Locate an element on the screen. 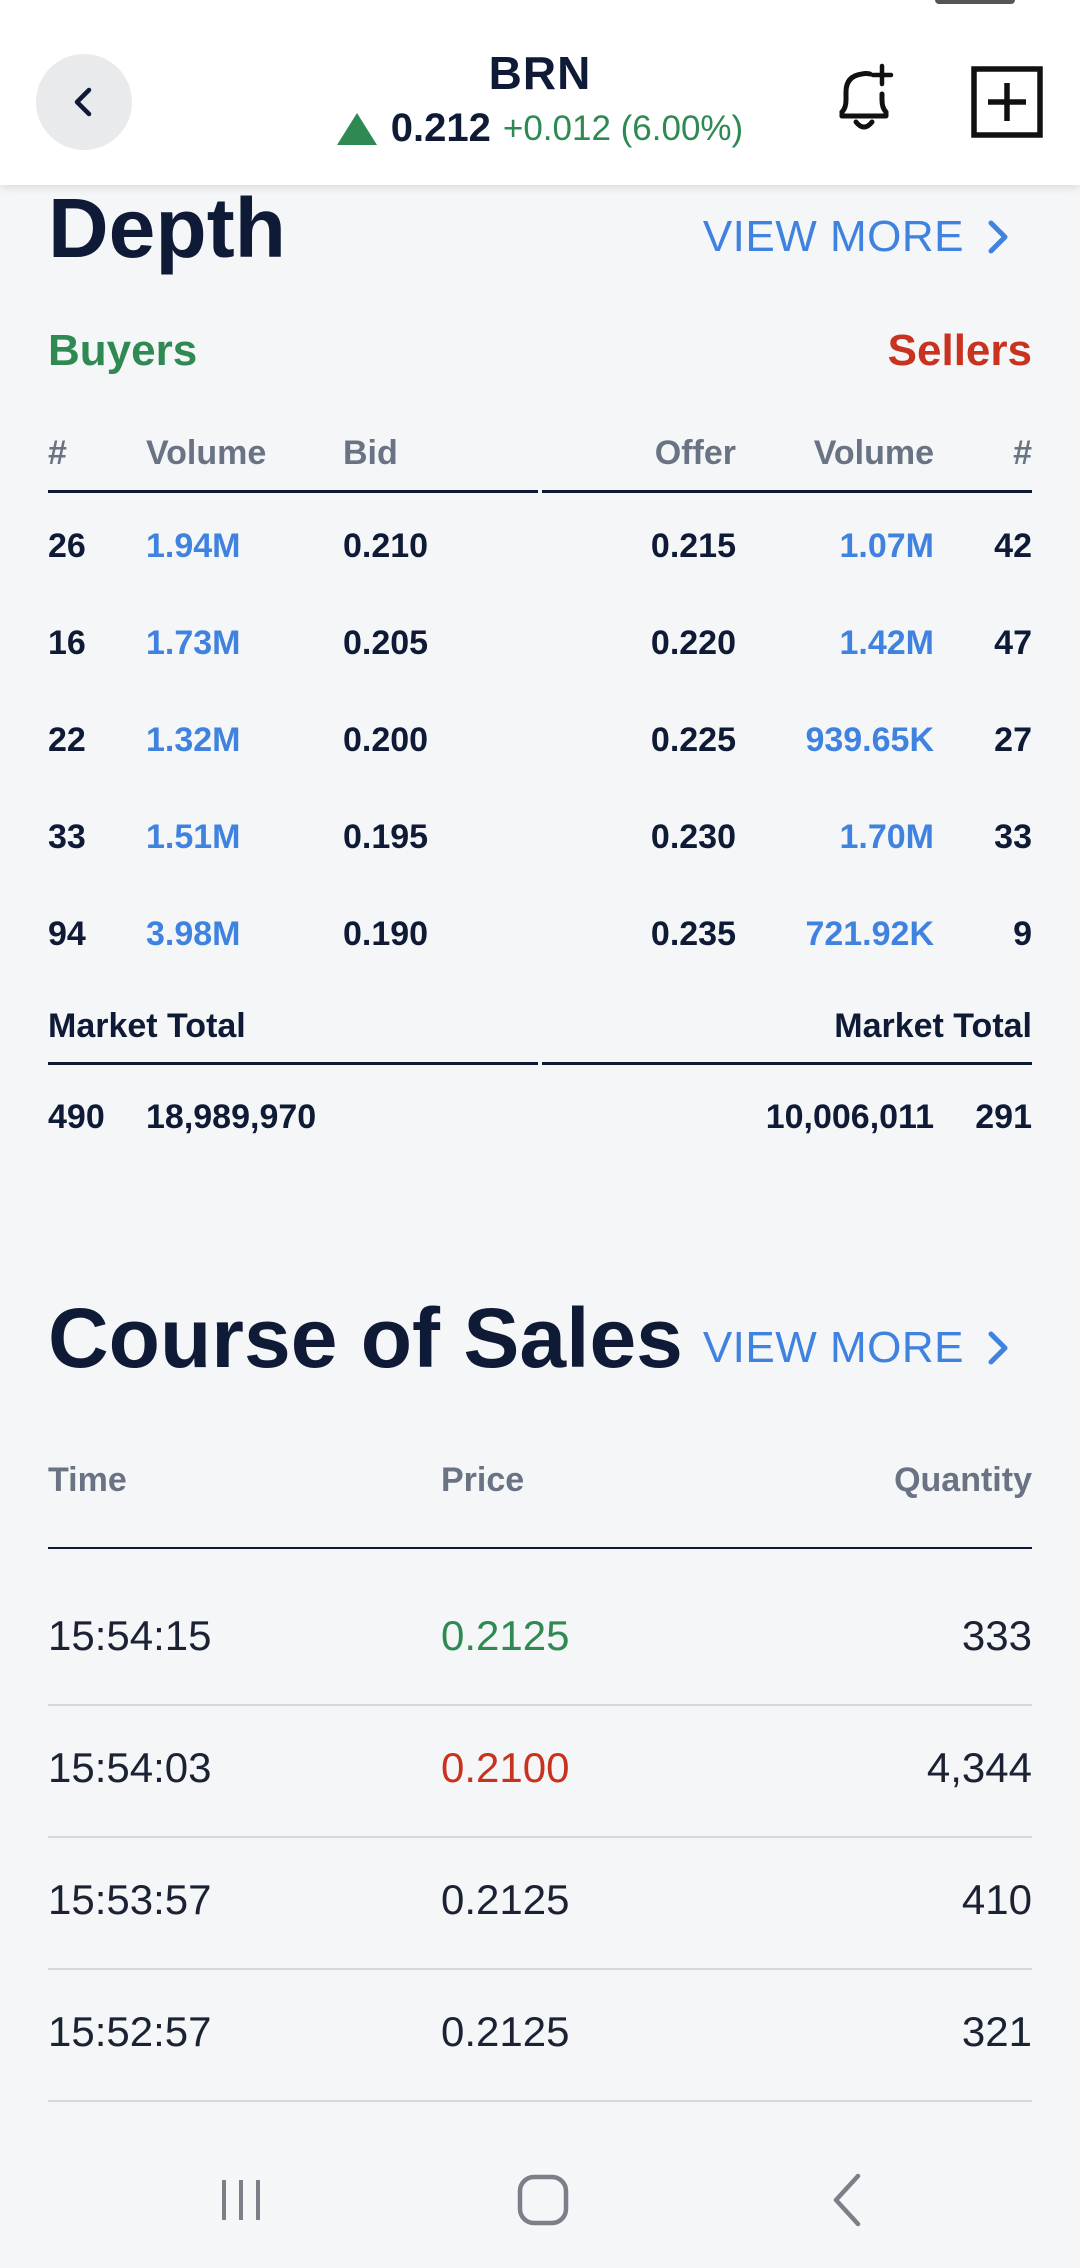 The height and width of the screenshot is (2268, 1080). buy-count: 33 is located at coordinates (67, 837).